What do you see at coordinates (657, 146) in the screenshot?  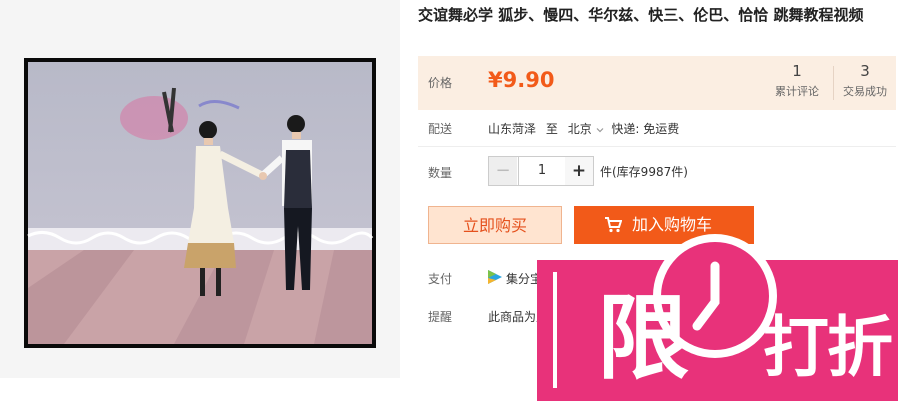 I see `divider` at bounding box center [657, 146].